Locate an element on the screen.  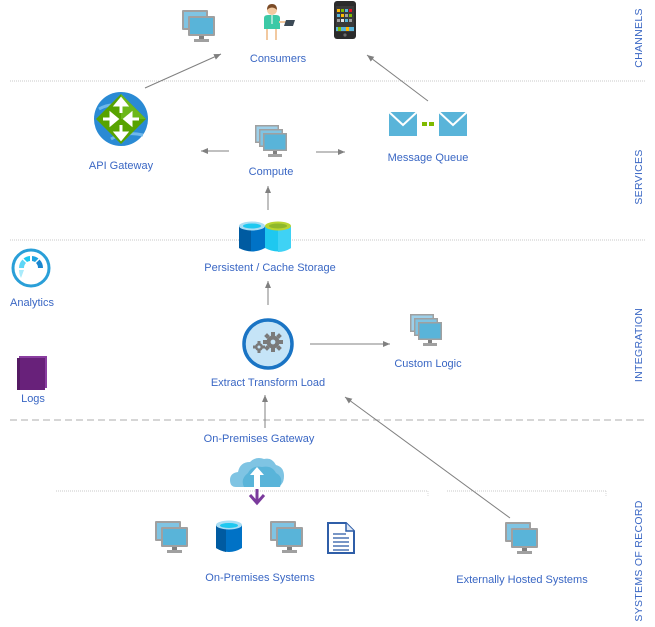
logs-label: Logs is located at coordinates (33, 399).